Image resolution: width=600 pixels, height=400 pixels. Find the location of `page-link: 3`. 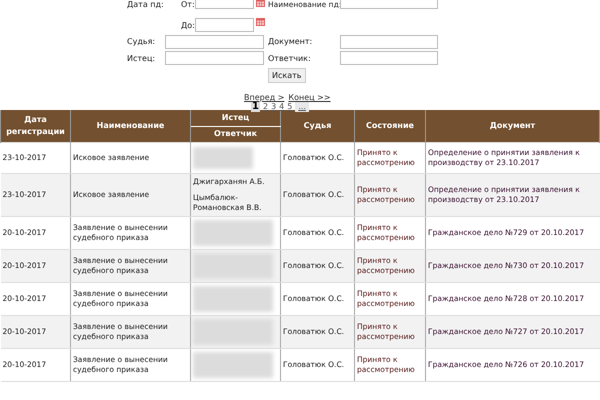

page-link: 3 is located at coordinates (273, 107).